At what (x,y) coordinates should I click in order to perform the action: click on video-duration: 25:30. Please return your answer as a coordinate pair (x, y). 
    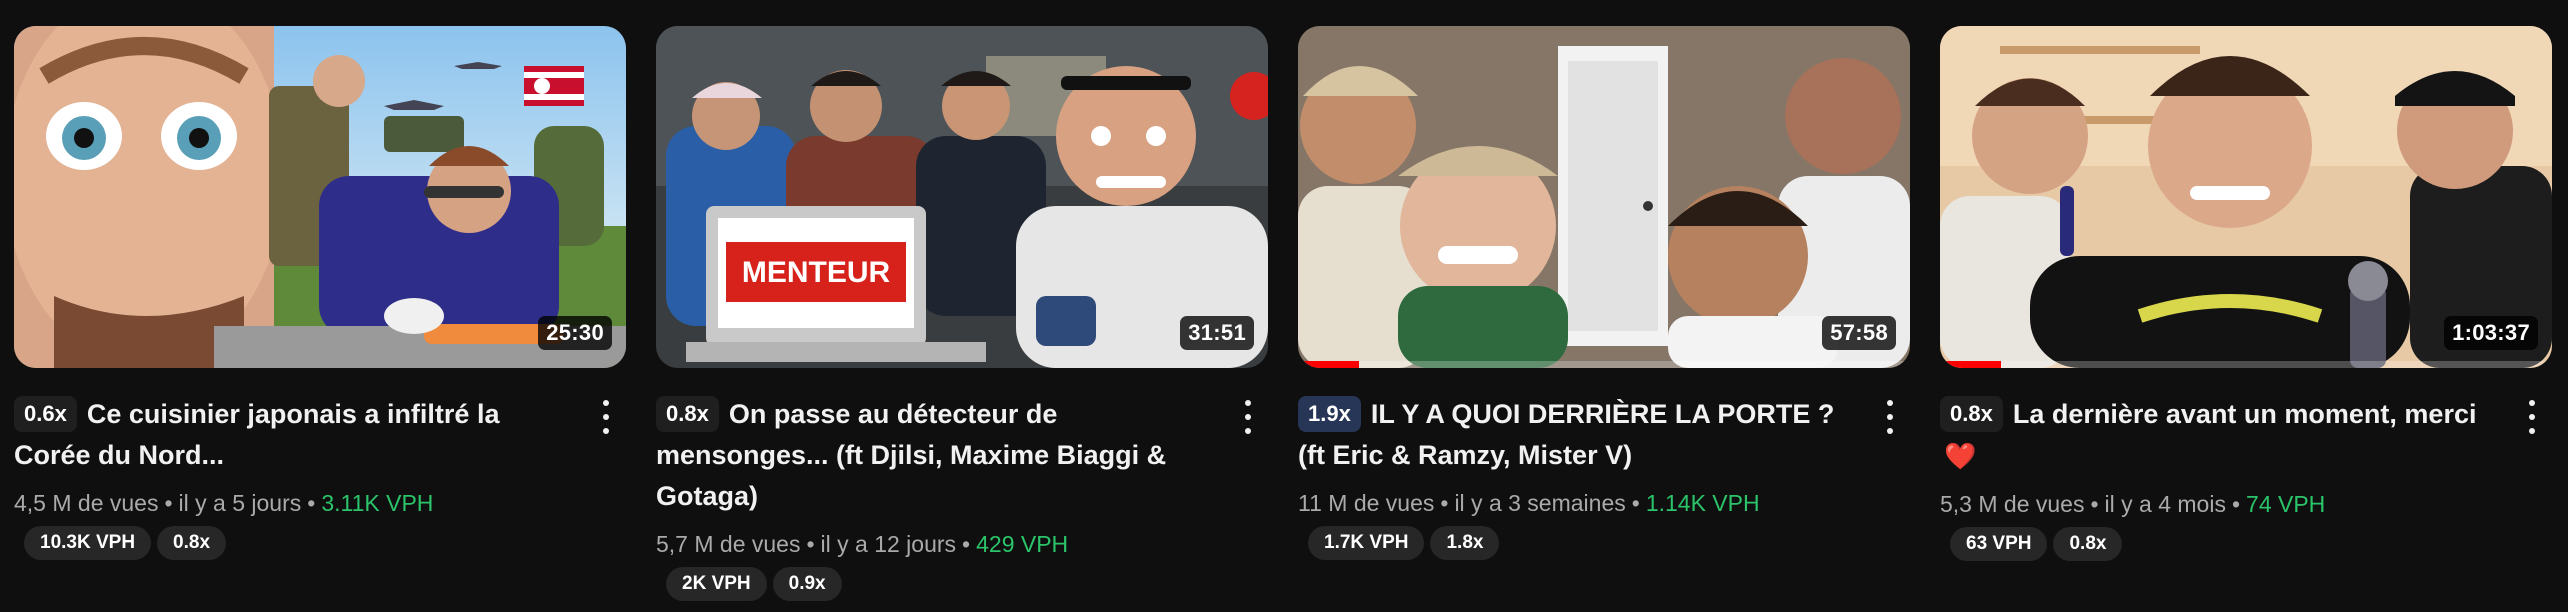
    Looking at the image, I should click on (575, 333).